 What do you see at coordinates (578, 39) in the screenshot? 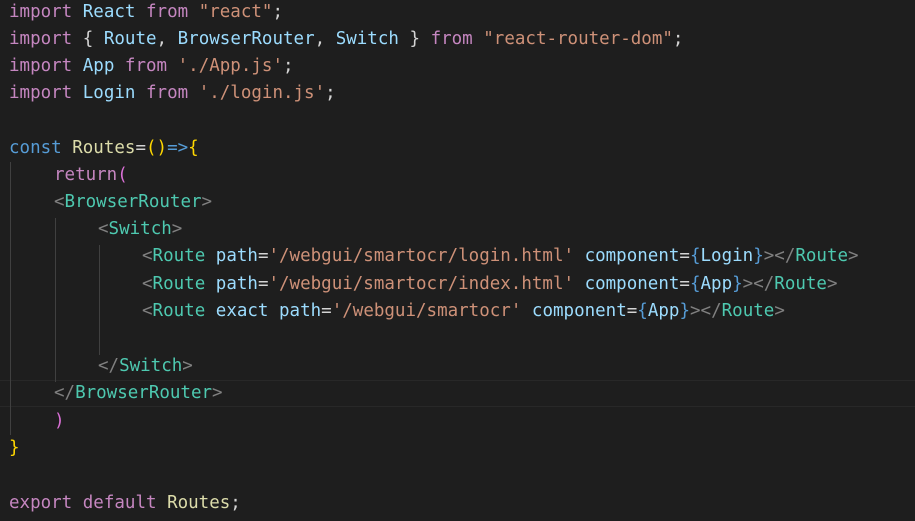
I see `token-string: "react-router-dom"` at bounding box center [578, 39].